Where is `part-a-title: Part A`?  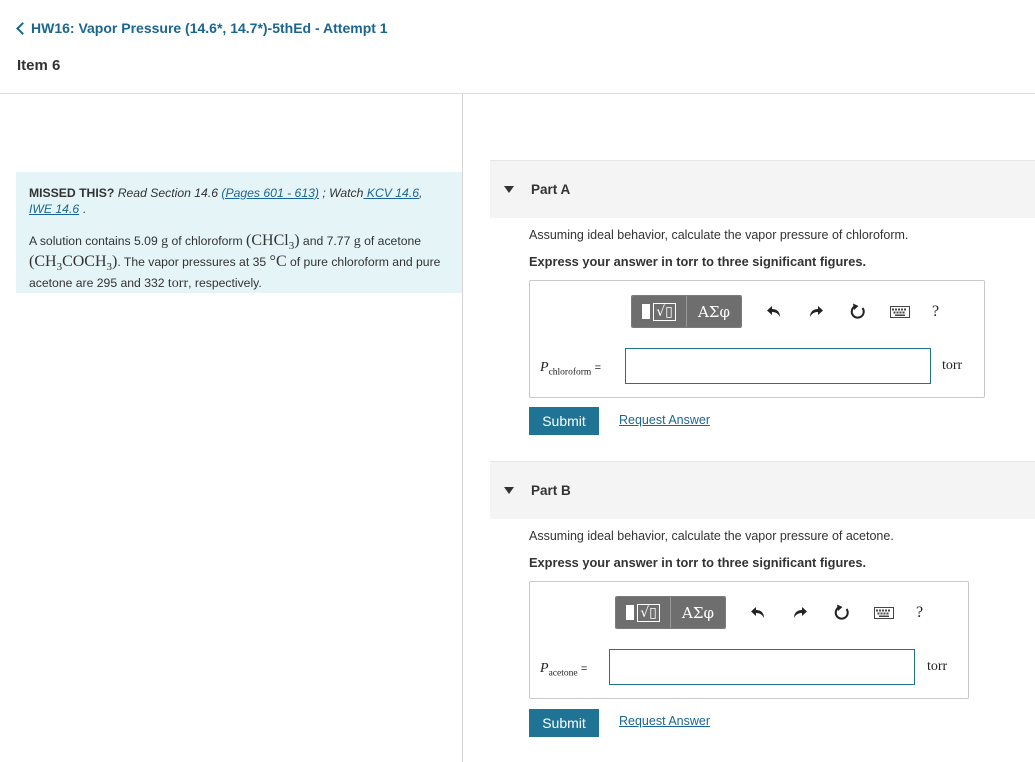
part-a-title: Part A is located at coordinates (551, 189).